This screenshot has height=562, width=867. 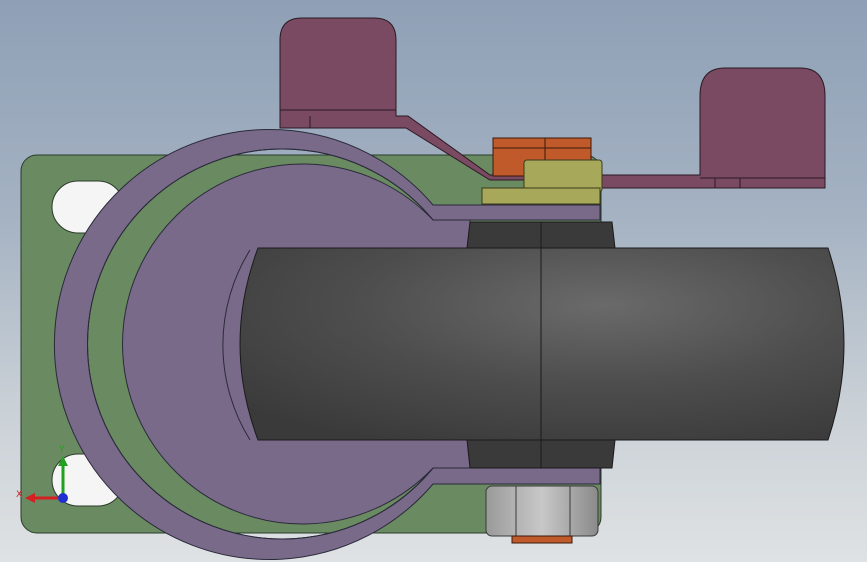 I want to click on bottom-hex-nut, so click(x=542, y=514).